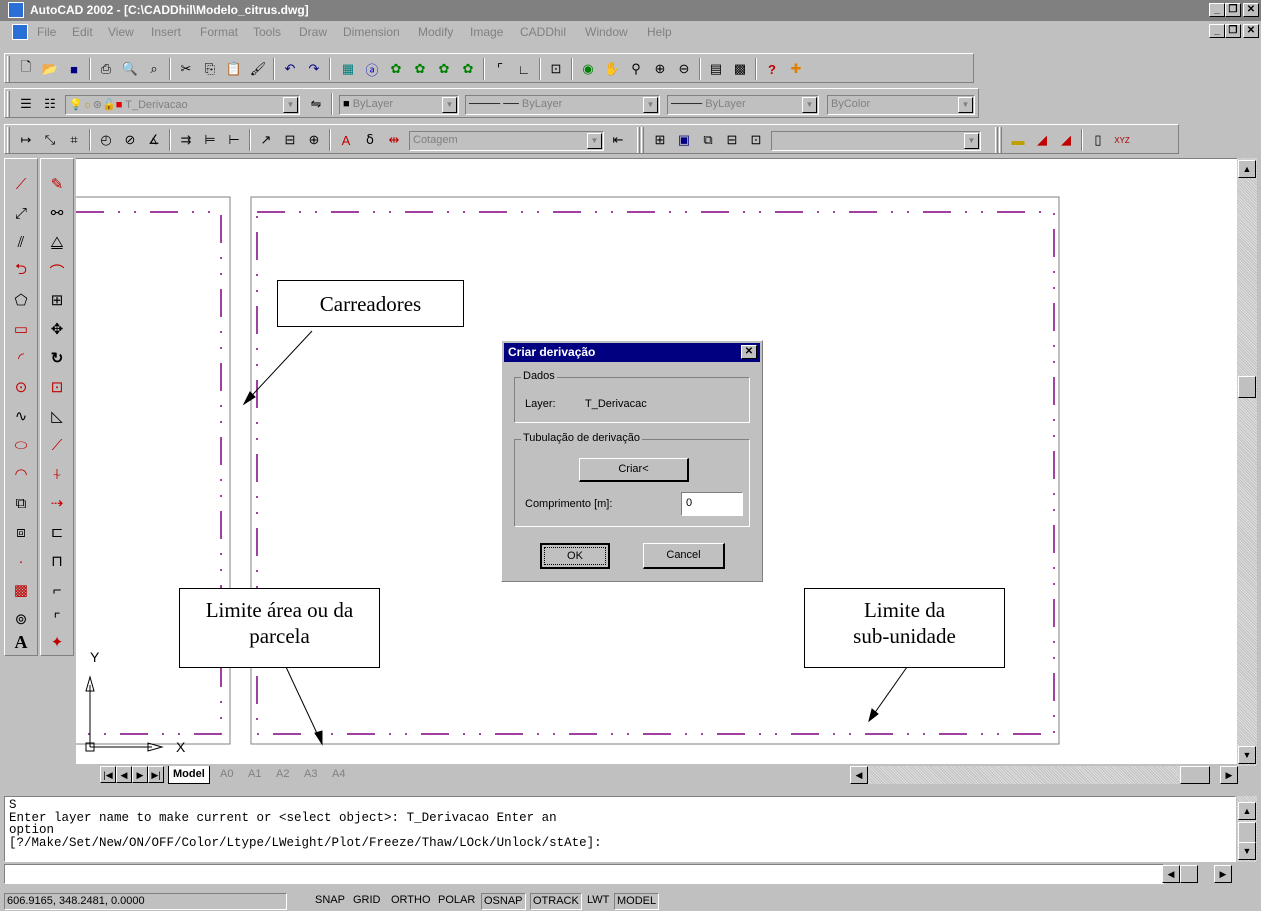 The width and height of the screenshot is (1261, 911). What do you see at coordinates (226, 775) in the screenshot?
I see `tab-a0: A0` at bounding box center [226, 775].